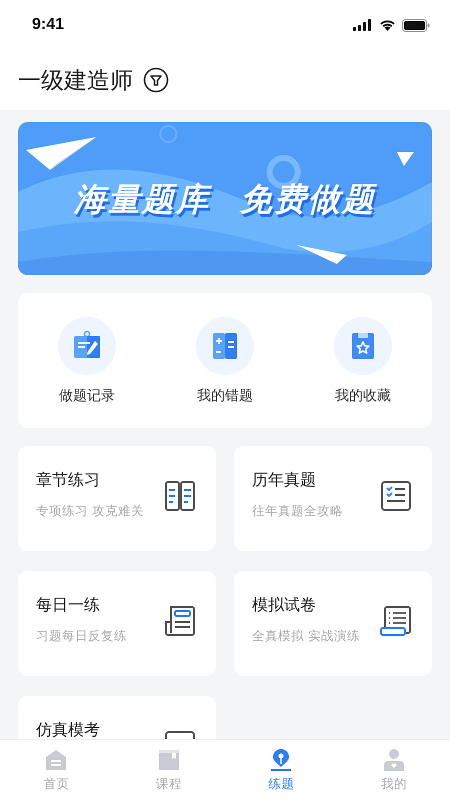  I want to click on card-title: 历年真题, so click(284, 480).